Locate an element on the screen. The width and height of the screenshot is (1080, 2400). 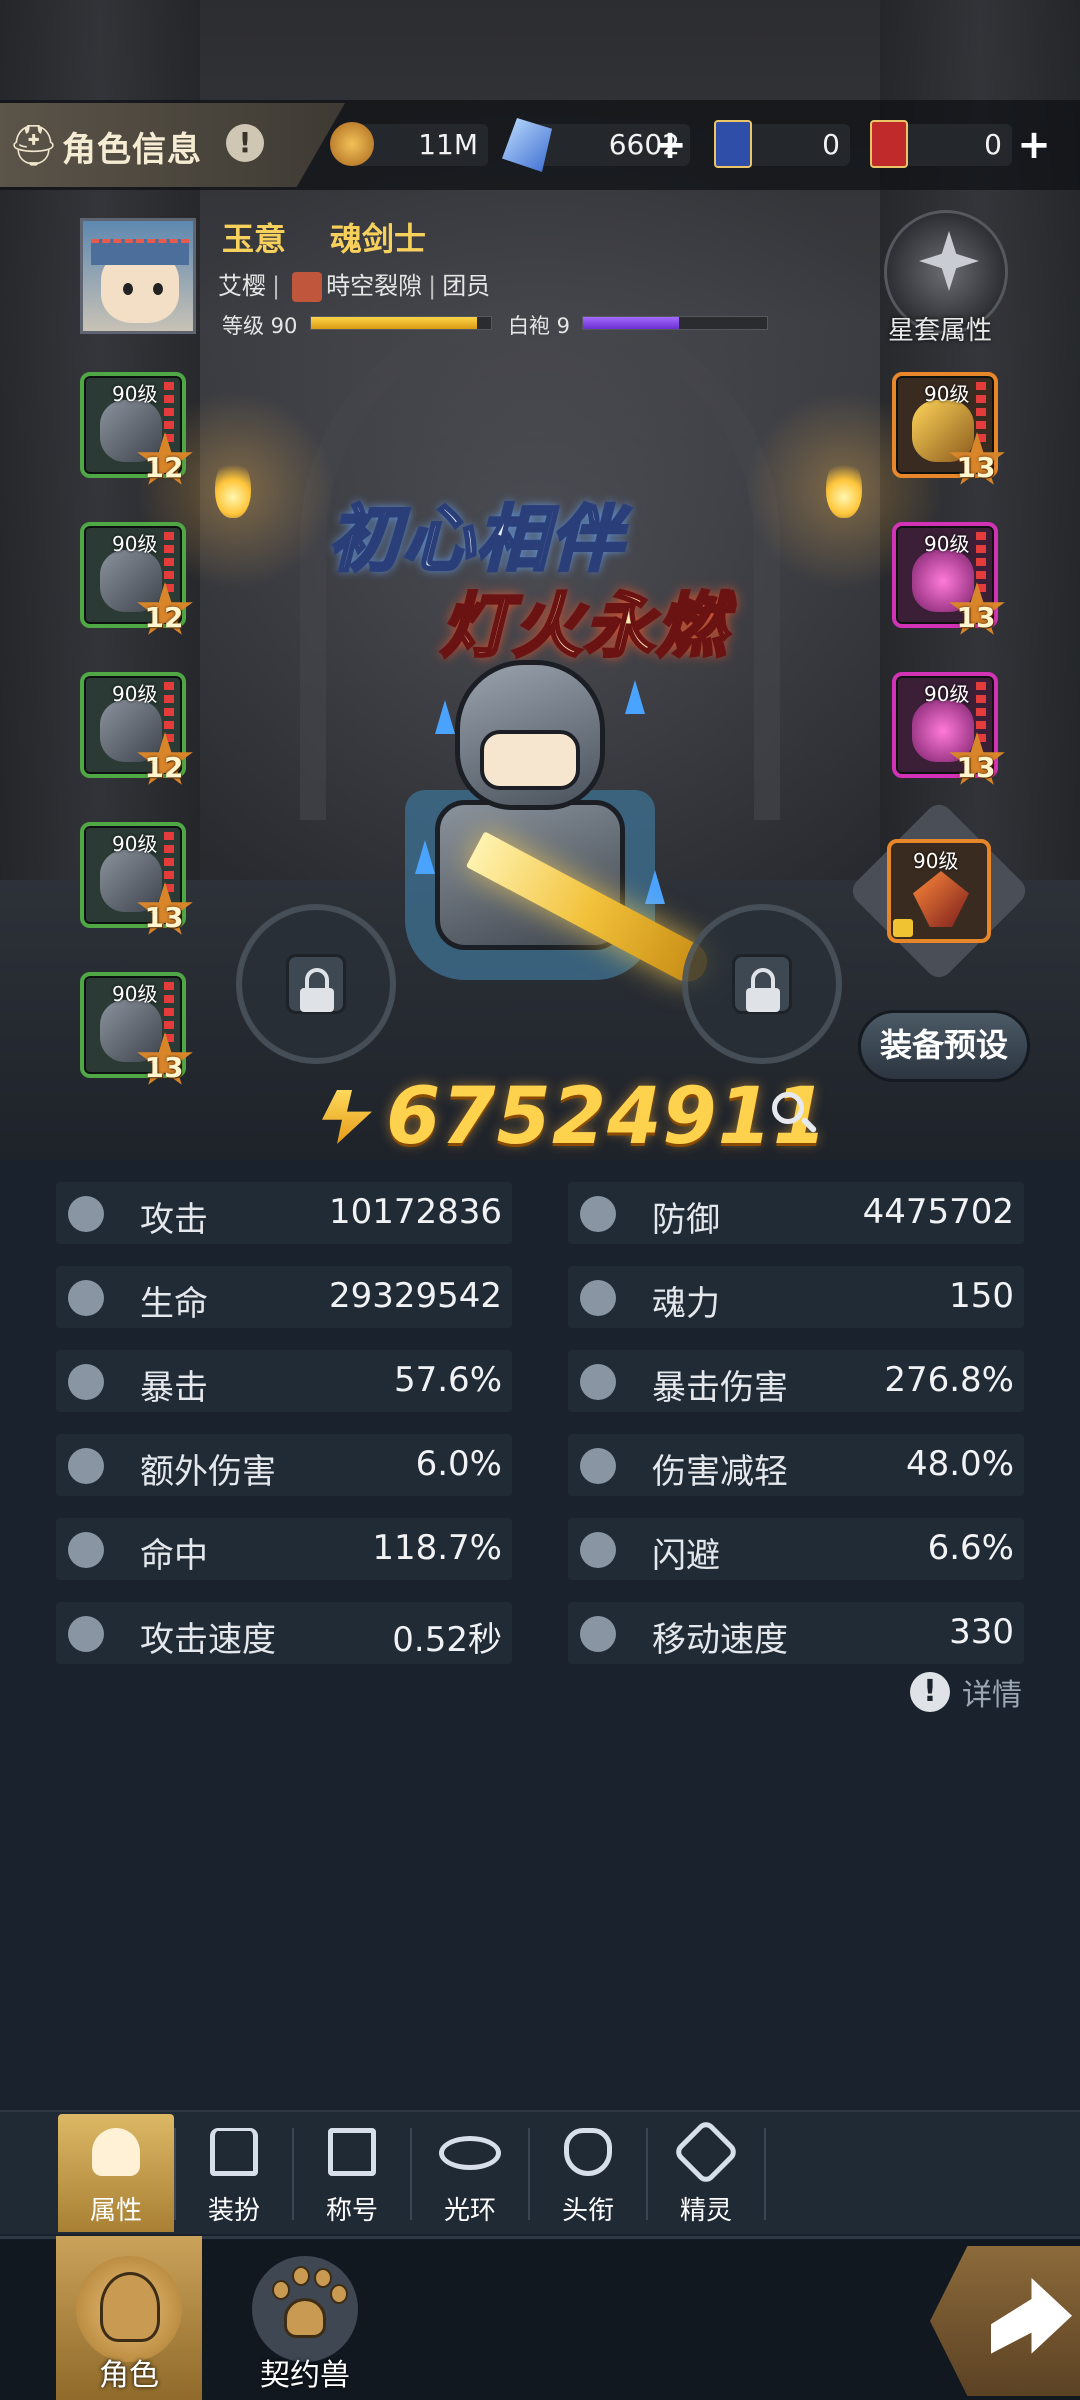
enhance-level: 13 is located at coordinates (164, 1067).